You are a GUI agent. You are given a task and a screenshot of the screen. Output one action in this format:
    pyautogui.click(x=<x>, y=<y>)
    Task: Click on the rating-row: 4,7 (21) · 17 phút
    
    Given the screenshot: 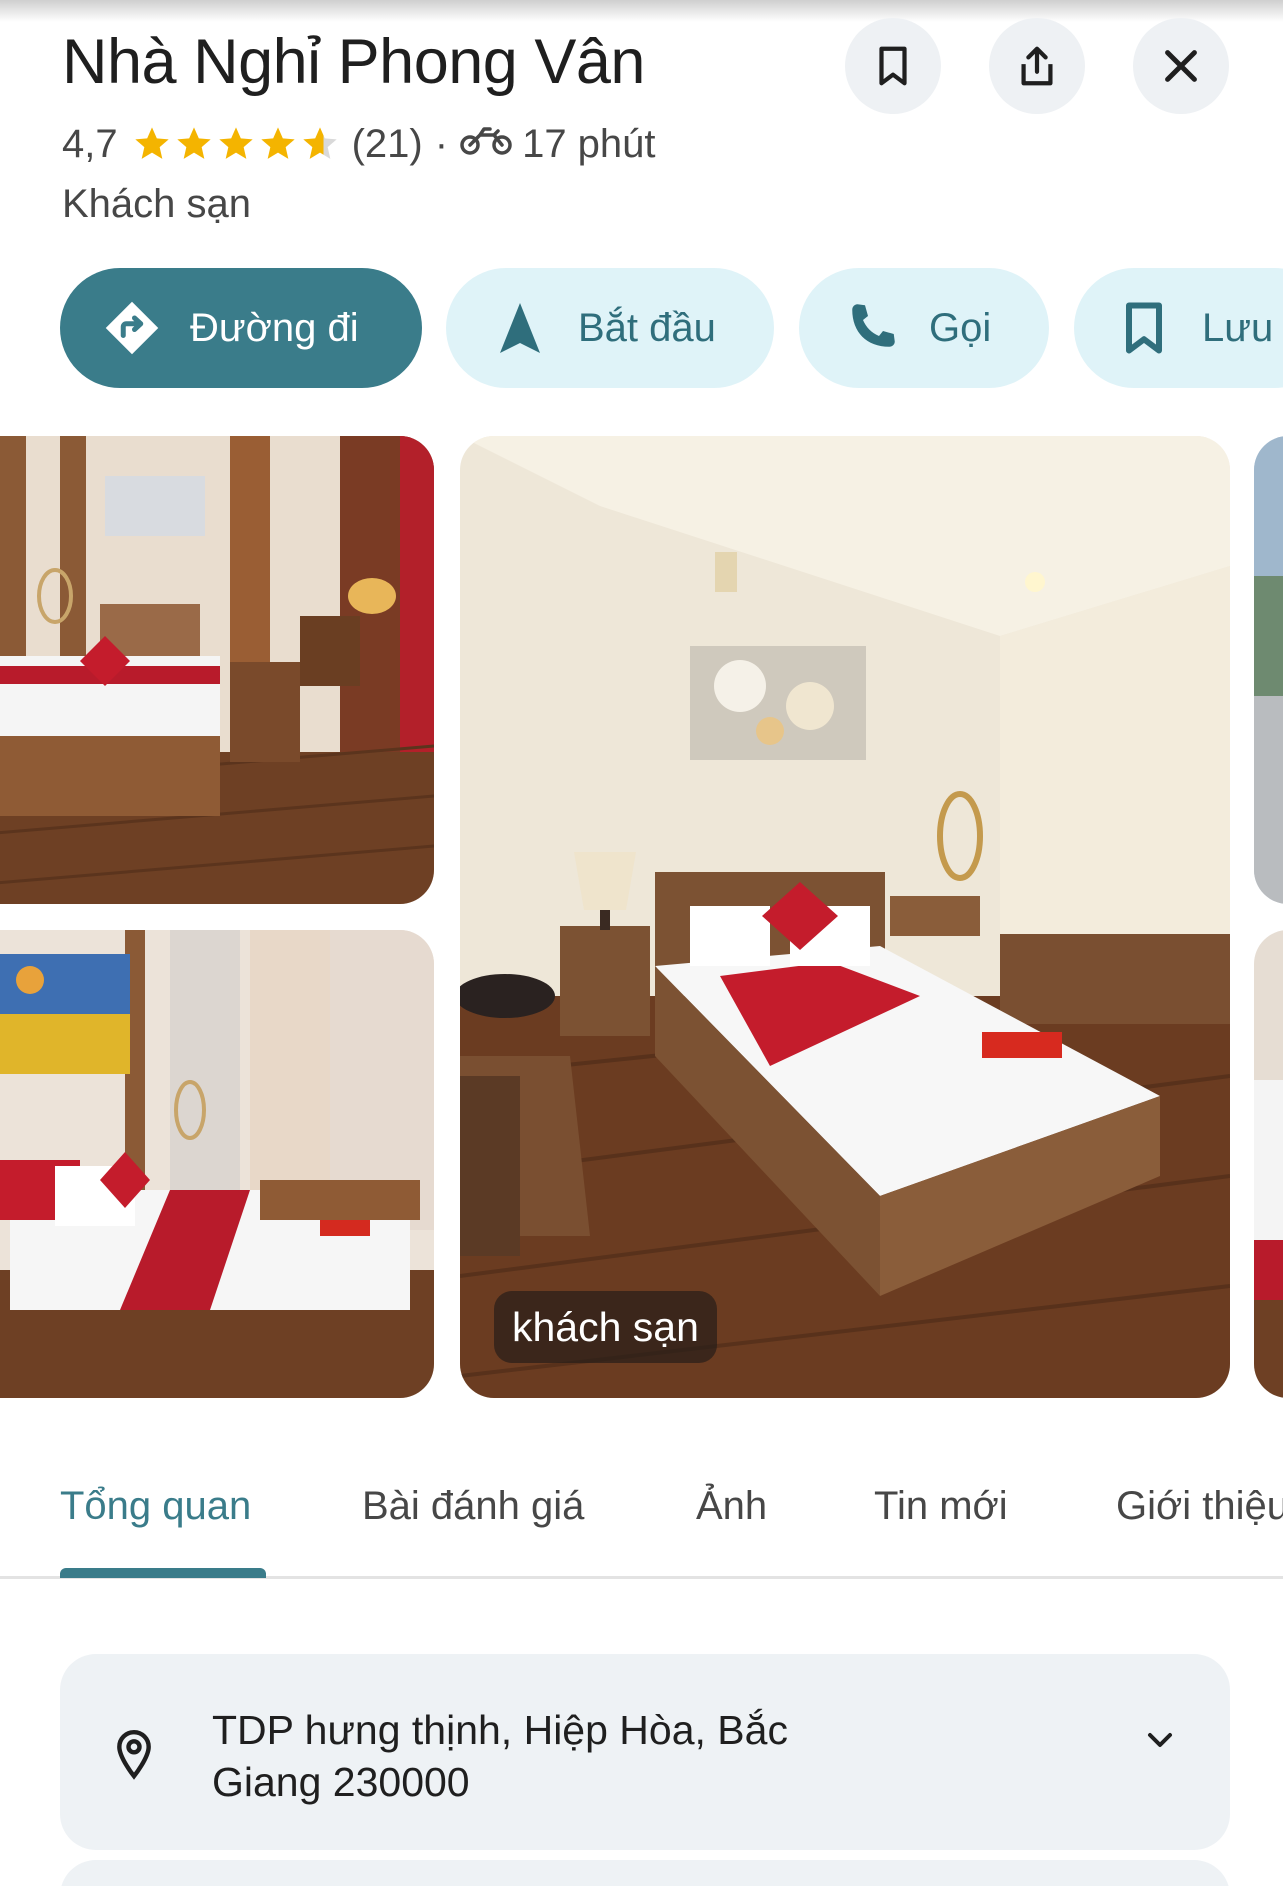 What is the action you would take?
    pyautogui.click(x=359, y=144)
    